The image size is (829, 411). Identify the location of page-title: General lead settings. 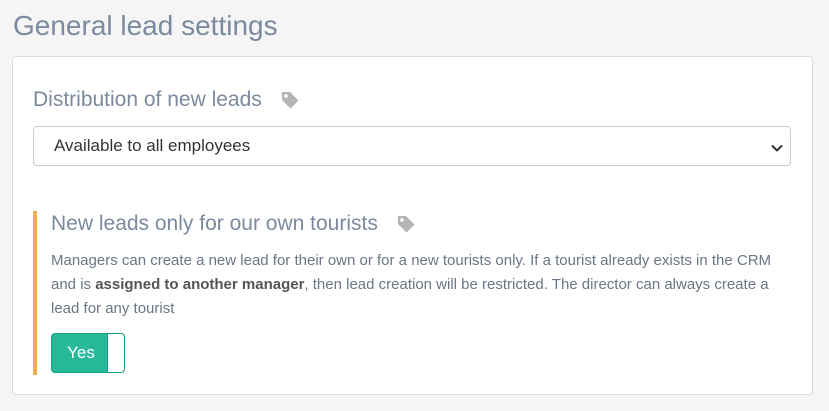
(145, 25).